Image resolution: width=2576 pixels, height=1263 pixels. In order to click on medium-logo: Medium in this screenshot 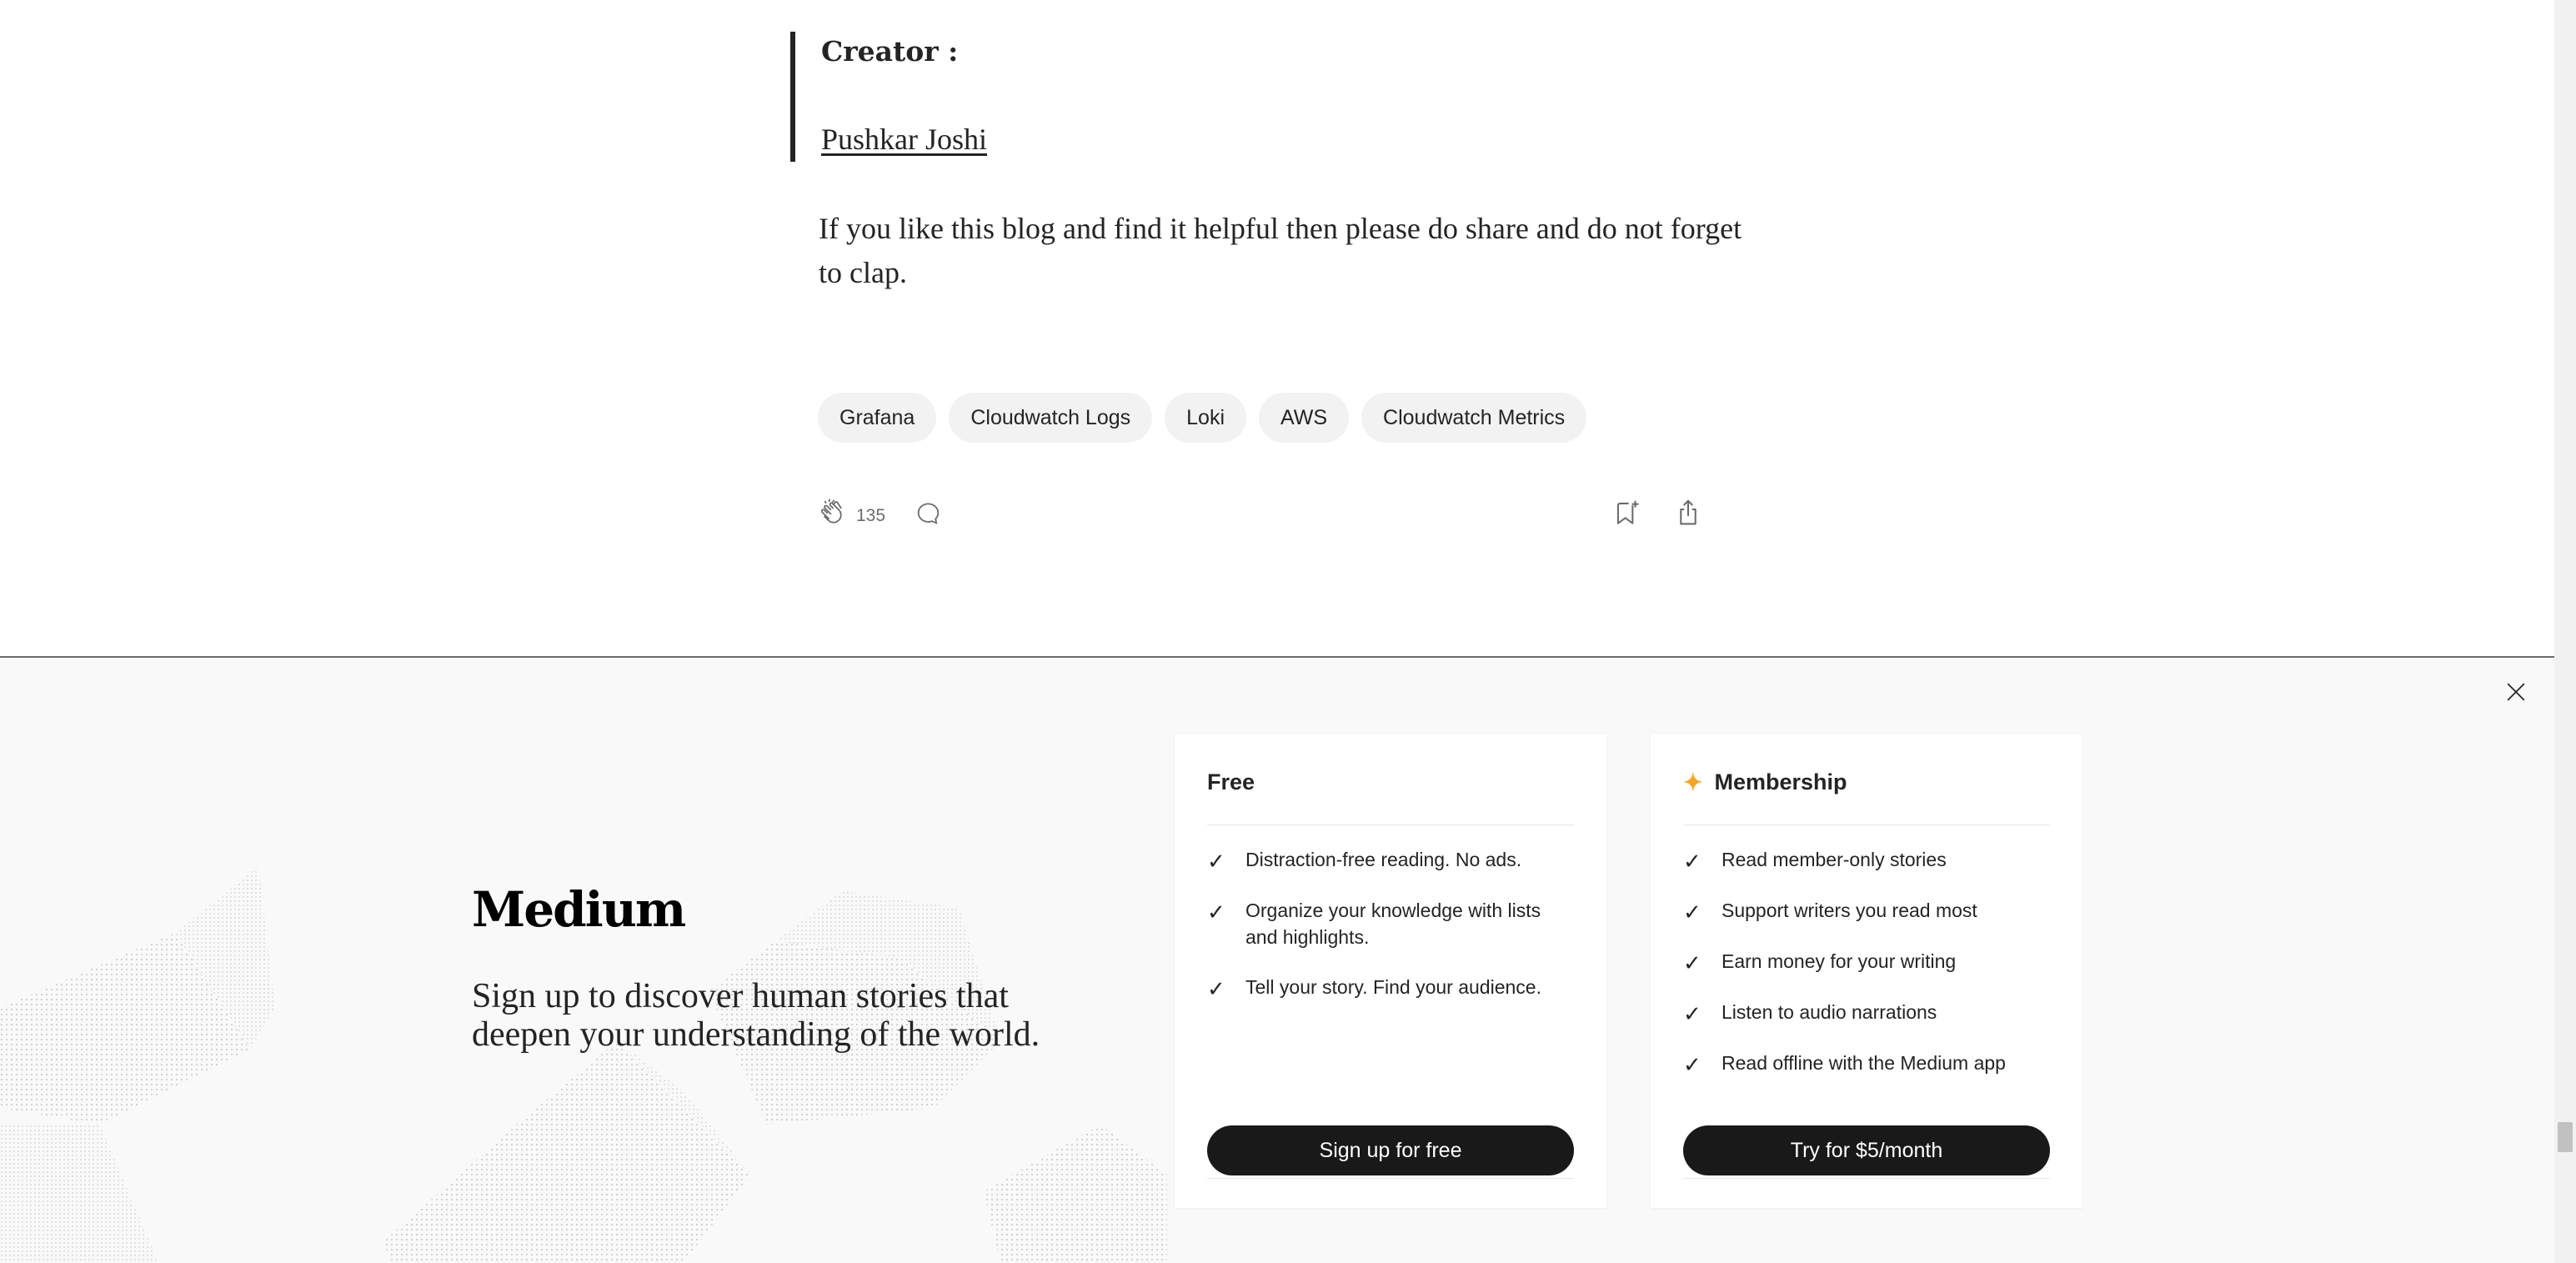, I will do `click(579, 909)`.